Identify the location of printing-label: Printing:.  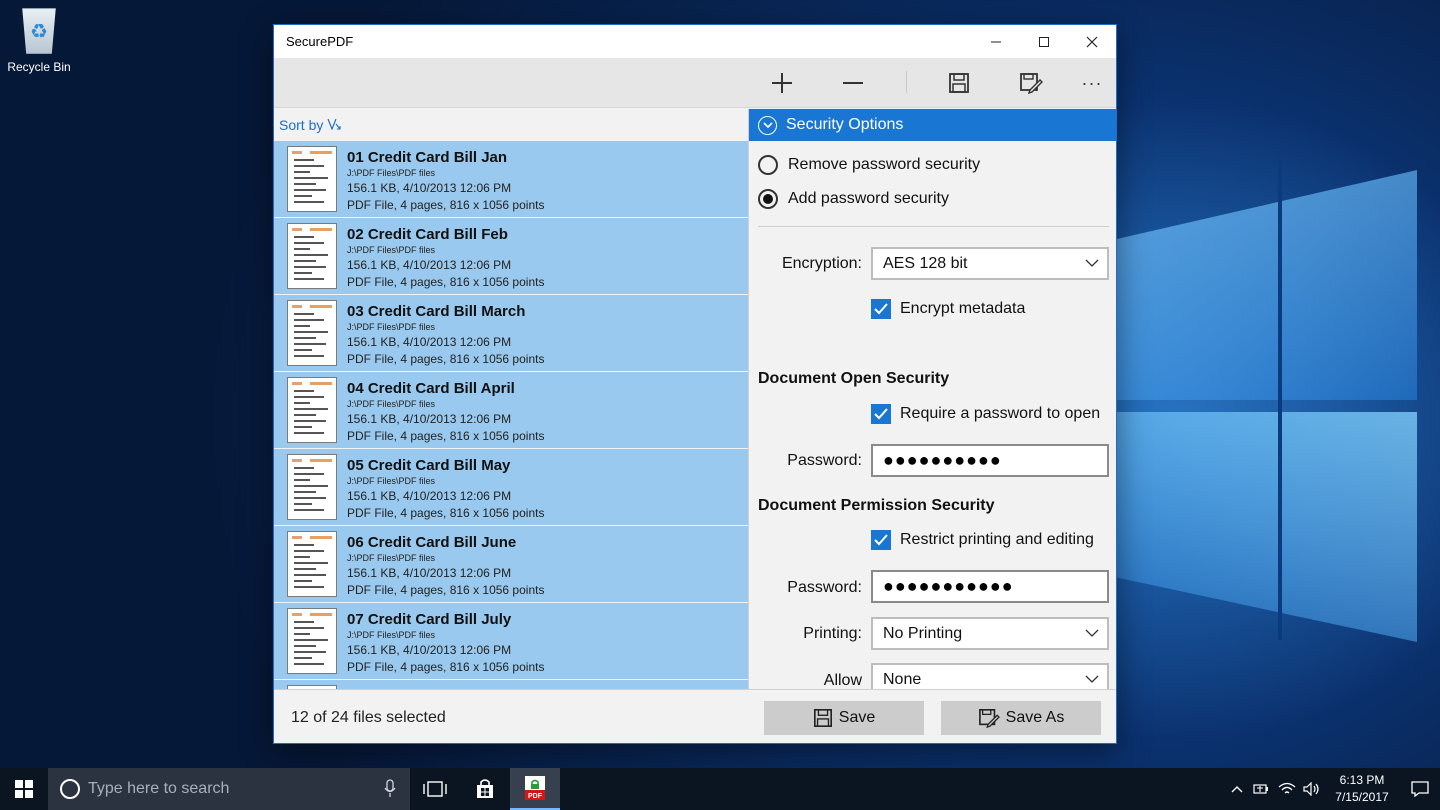
(832, 633).